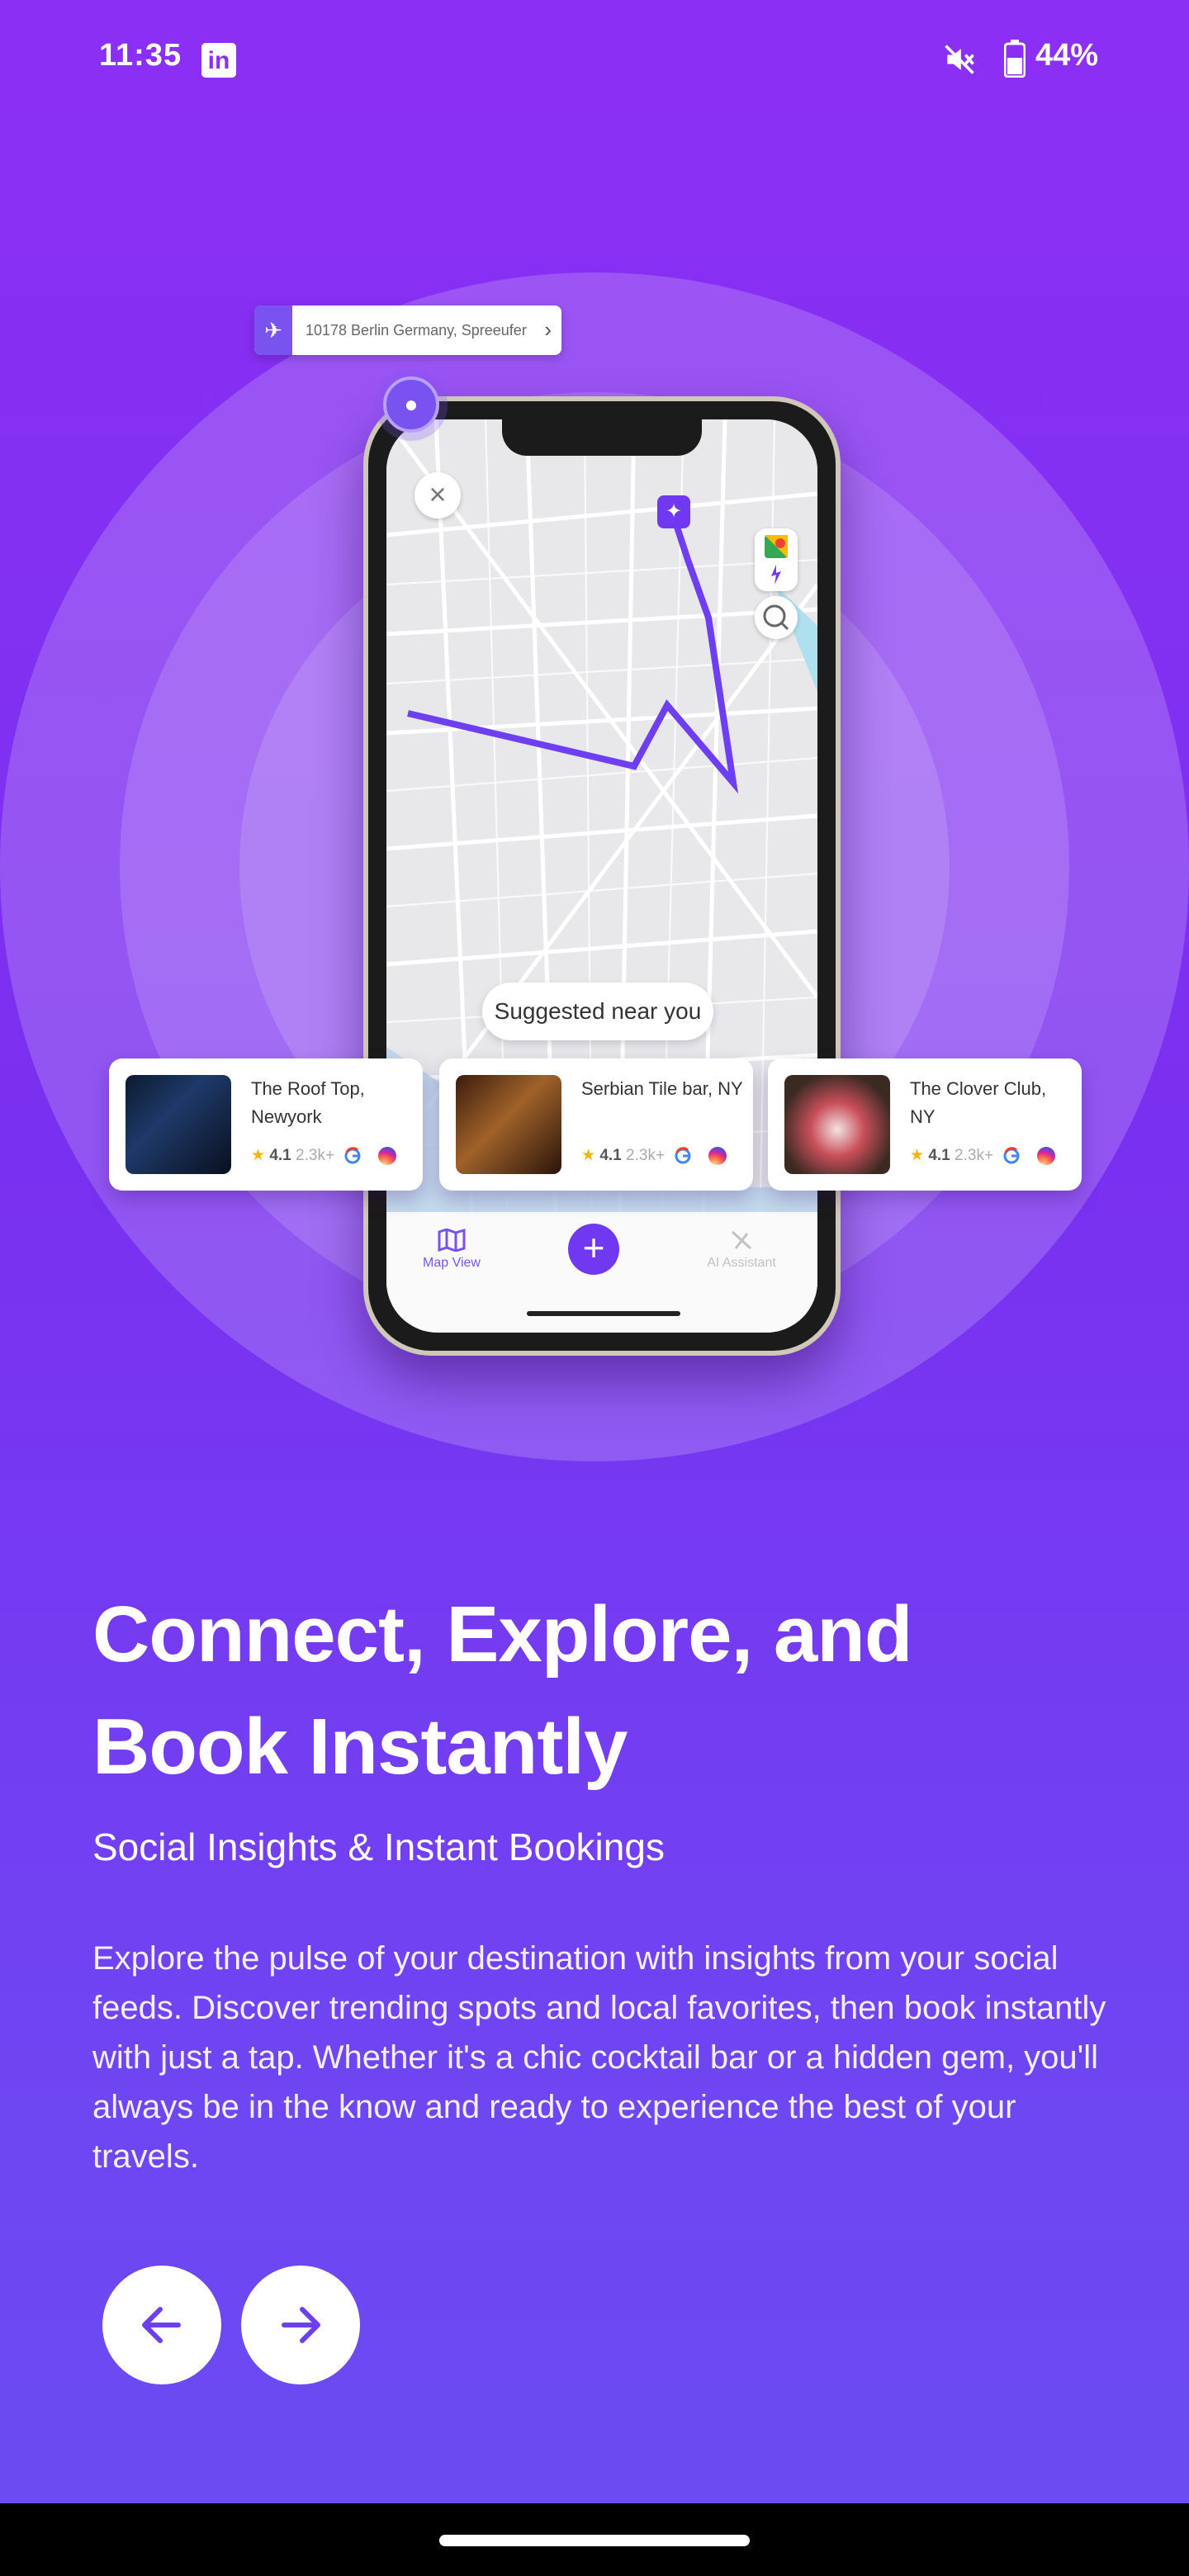  What do you see at coordinates (603, 1313) in the screenshot?
I see `phone-home-indicator` at bounding box center [603, 1313].